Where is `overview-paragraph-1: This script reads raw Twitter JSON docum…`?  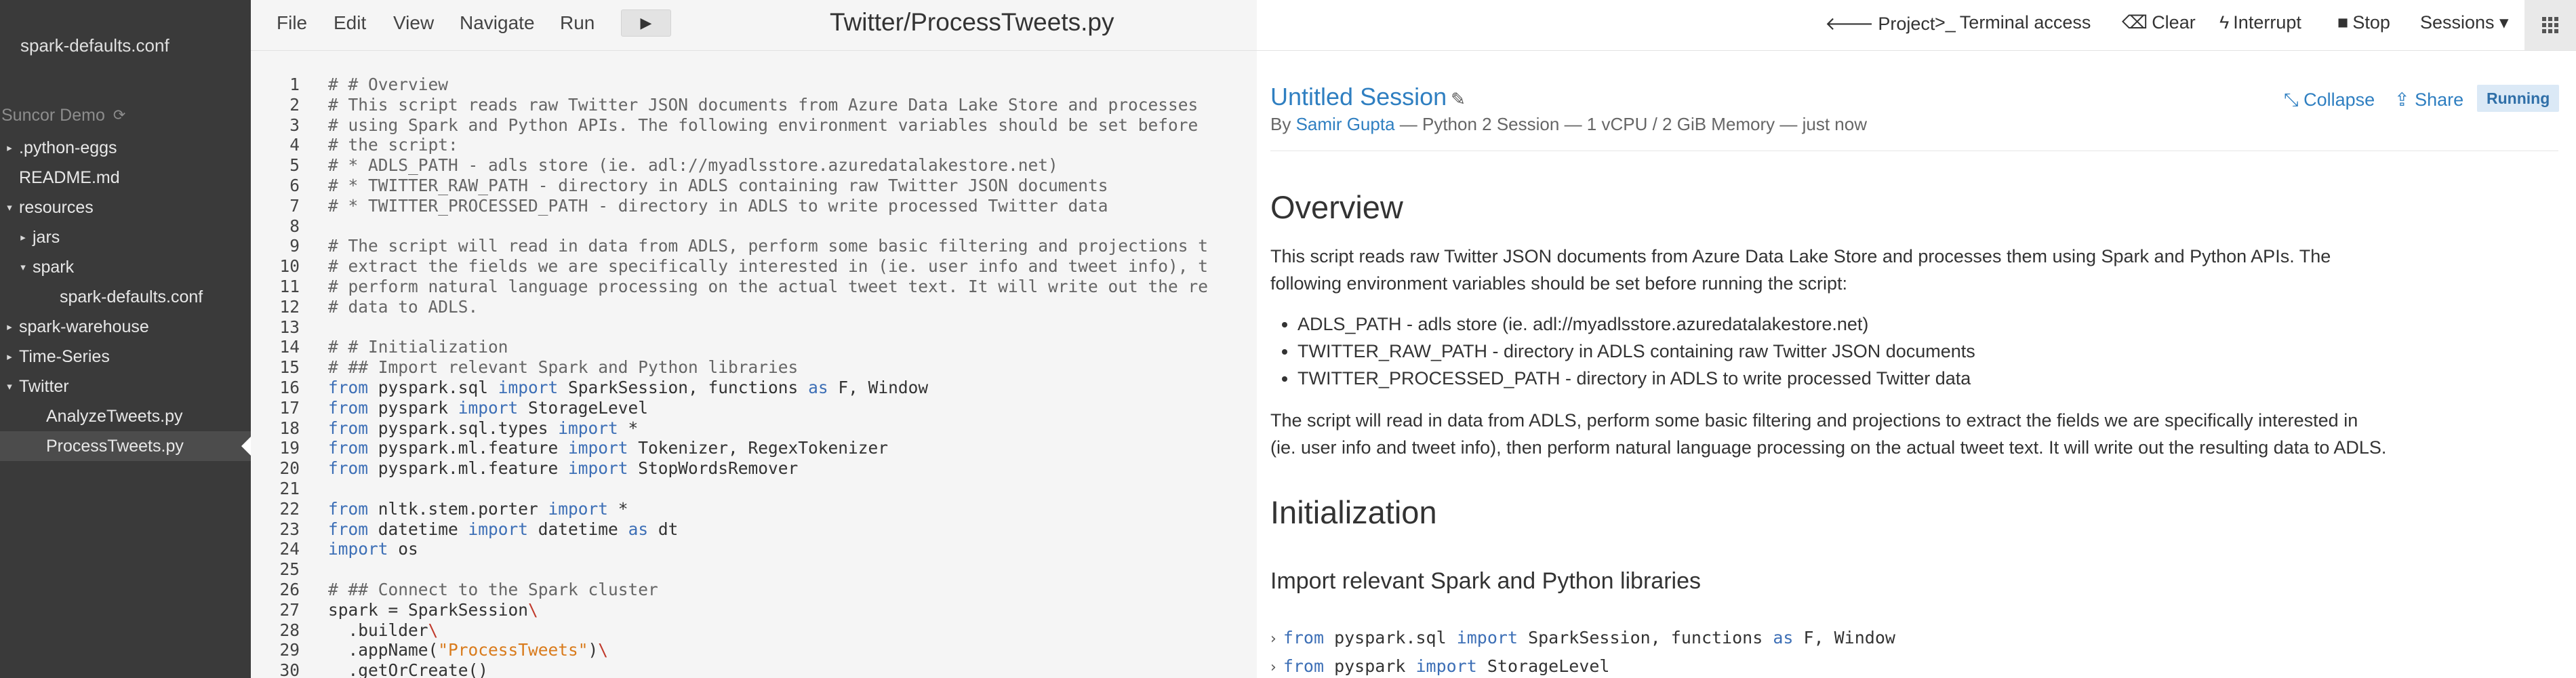 overview-paragraph-1: This script reads raw Twitter JSON docum… is located at coordinates (1839, 270).